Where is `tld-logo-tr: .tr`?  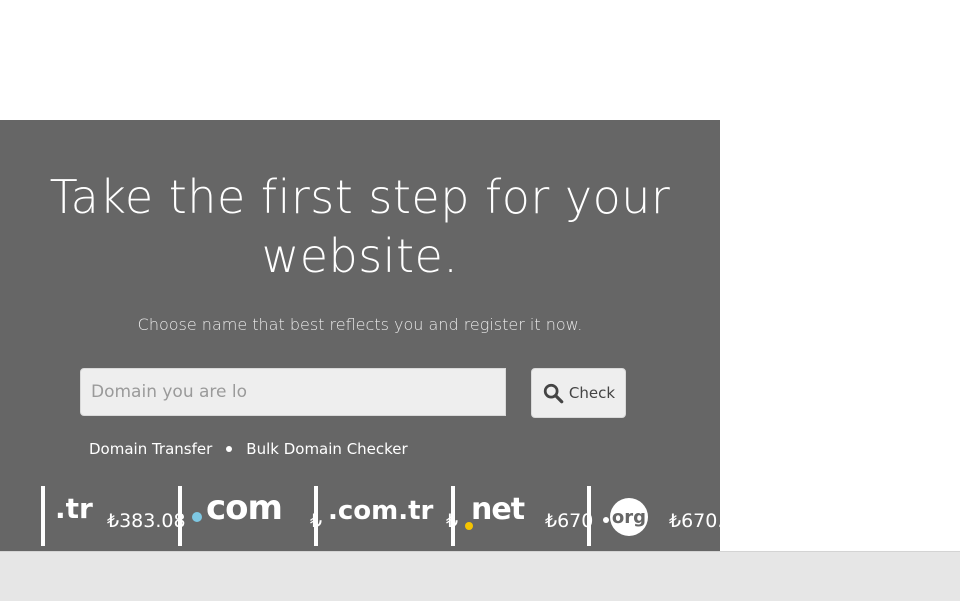
tld-logo-tr: .tr is located at coordinates (74, 508).